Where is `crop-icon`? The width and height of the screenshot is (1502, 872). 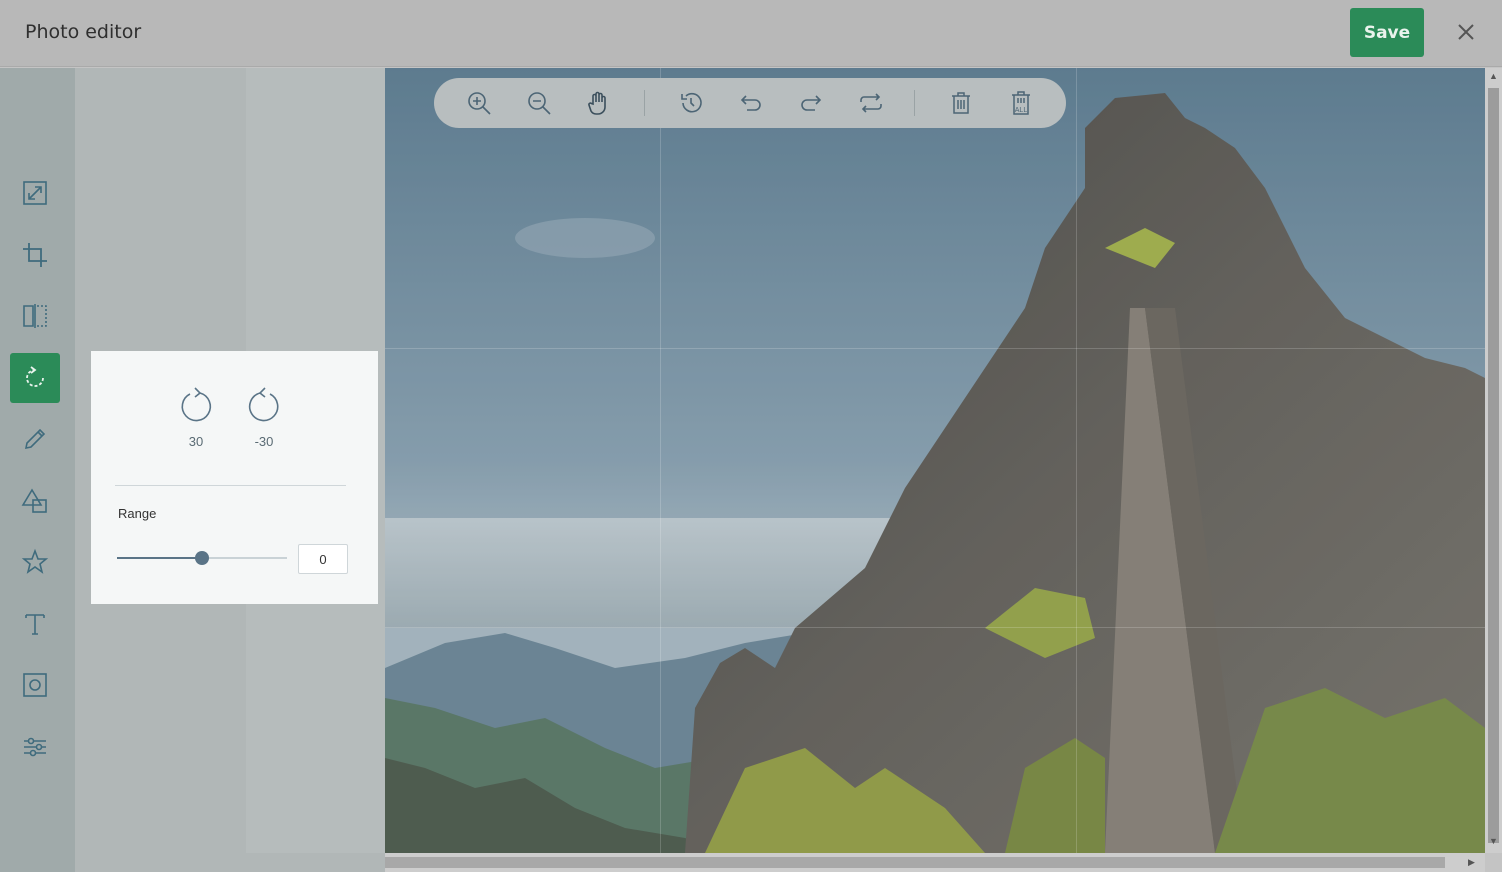 crop-icon is located at coordinates (35, 255).